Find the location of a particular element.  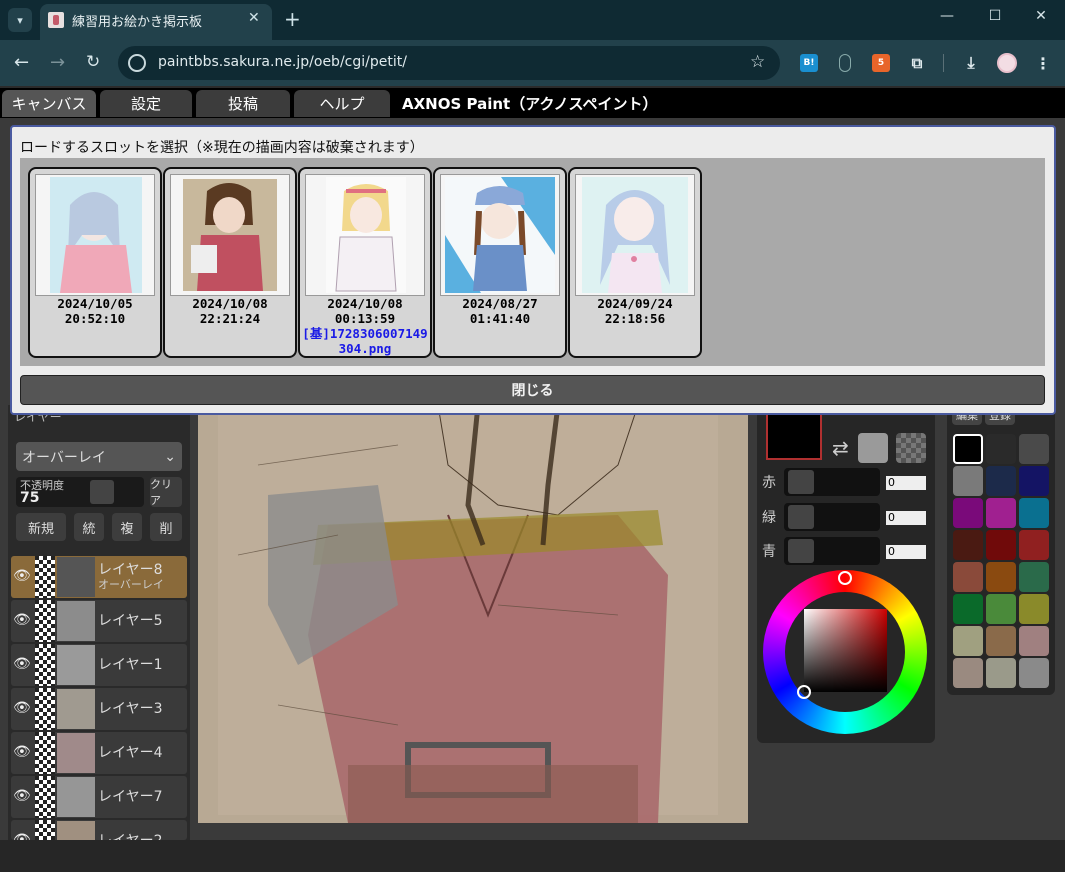

duplicate-layer-button: 複 is located at coordinates (127, 527).